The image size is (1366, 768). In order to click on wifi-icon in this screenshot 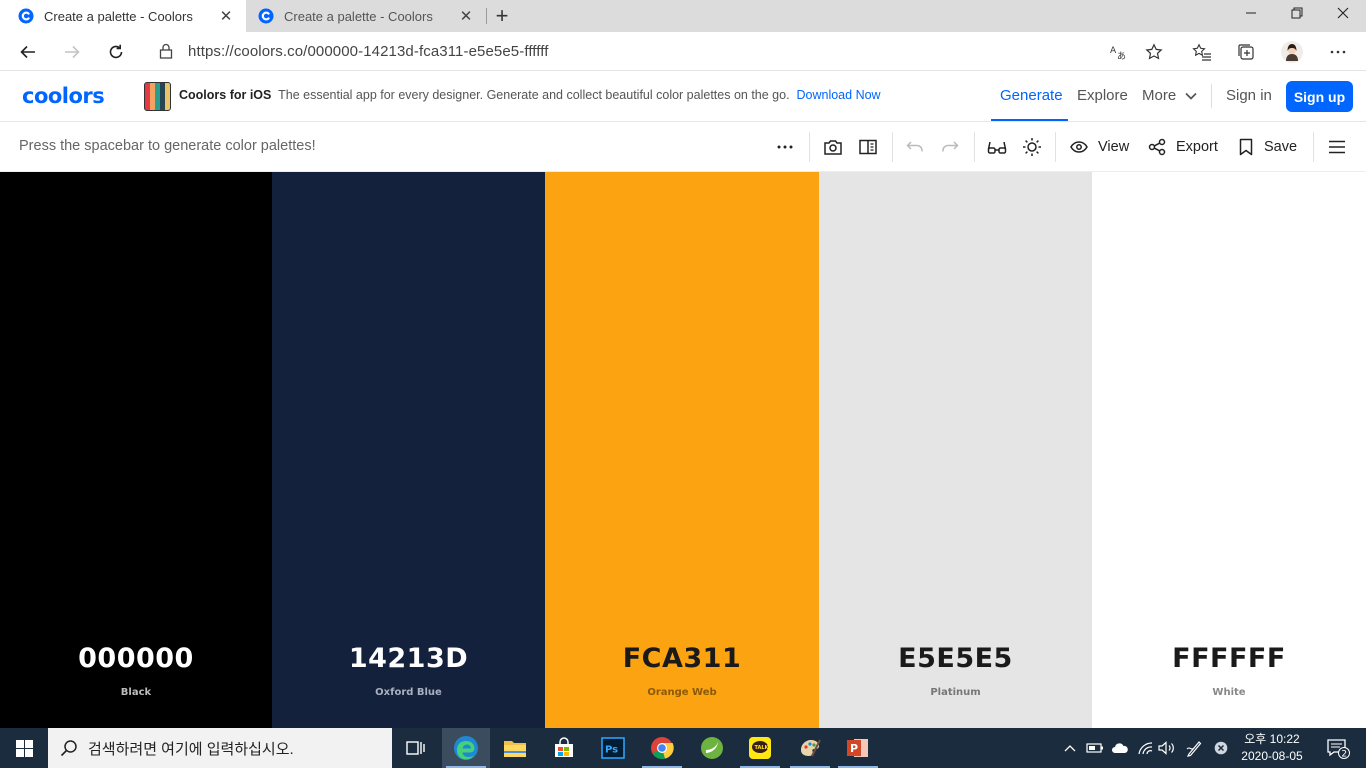, I will do `click(1145, 748)`.